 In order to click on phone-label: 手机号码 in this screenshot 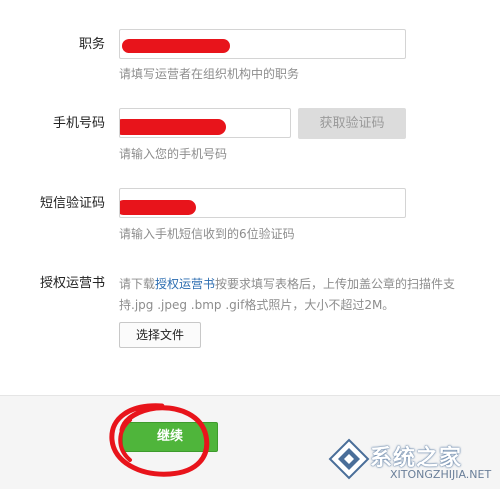, I will do `click(78, 123)`.